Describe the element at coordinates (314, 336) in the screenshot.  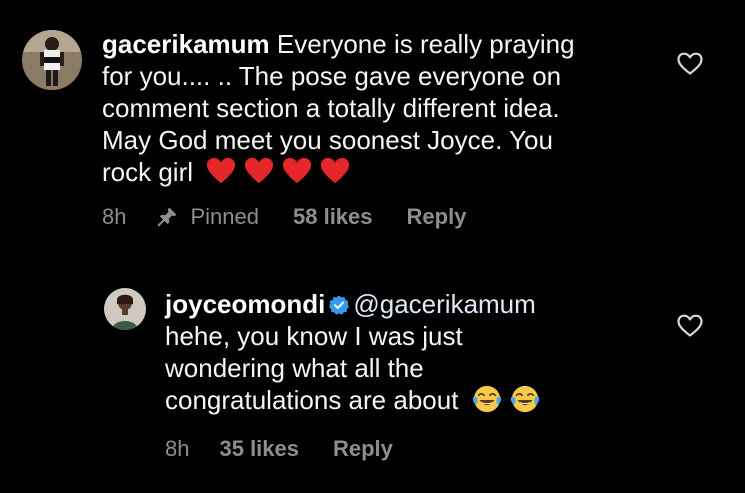
I see `comment-text-line: hehe, you know I was just` at that location.